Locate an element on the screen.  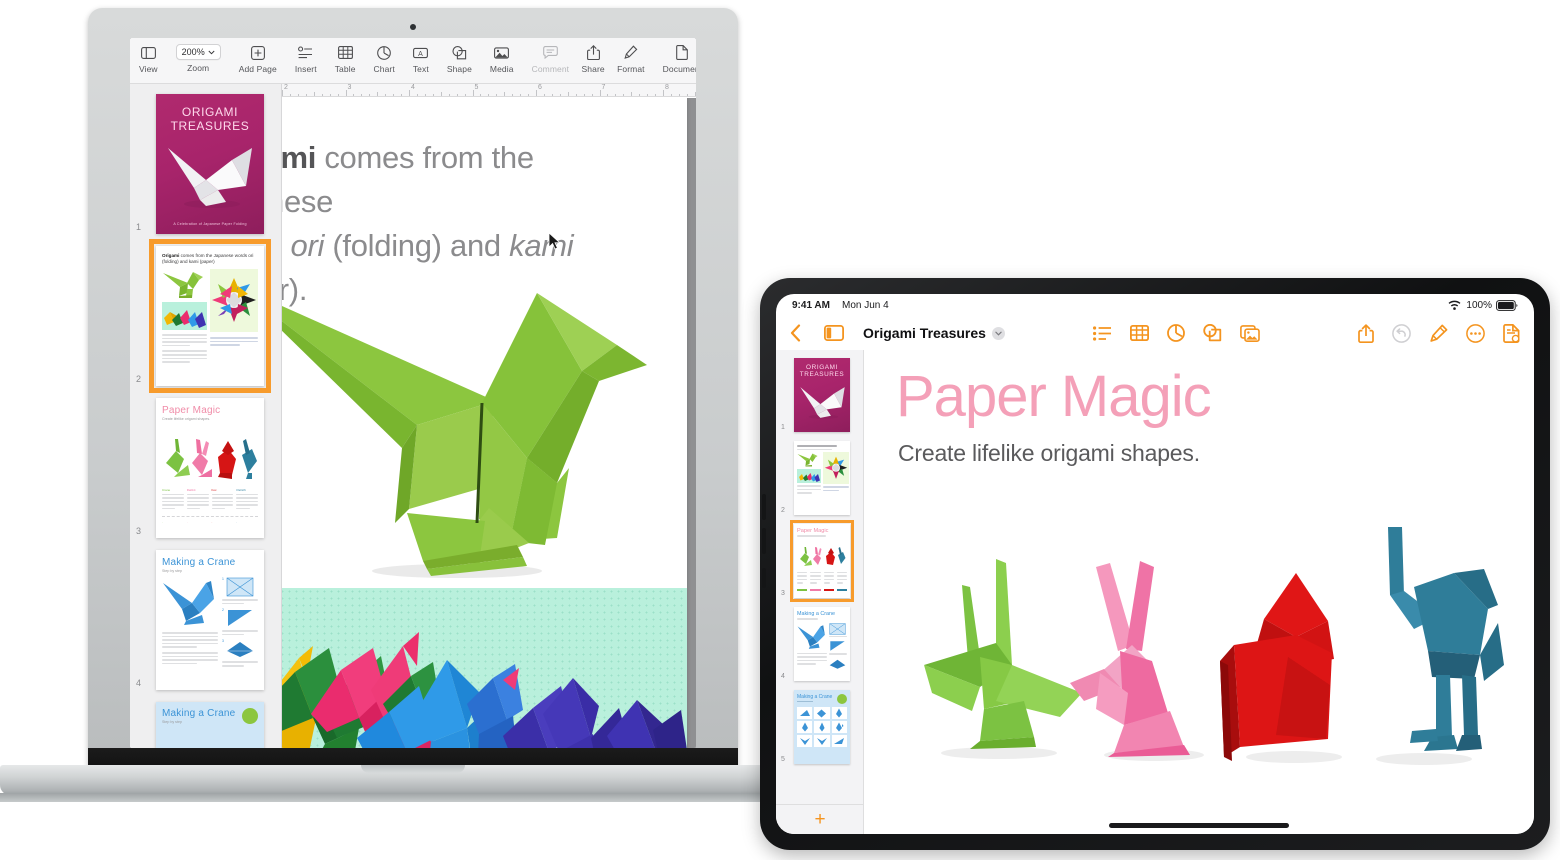
undo-icon is located at coordinates (1401, 333).